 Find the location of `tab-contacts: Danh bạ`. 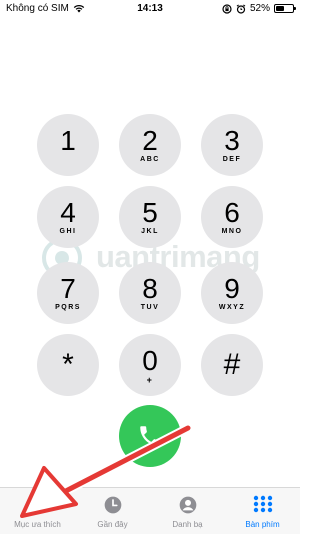

tab-contacts: Danh bạ is located at coordinates (187, 511).